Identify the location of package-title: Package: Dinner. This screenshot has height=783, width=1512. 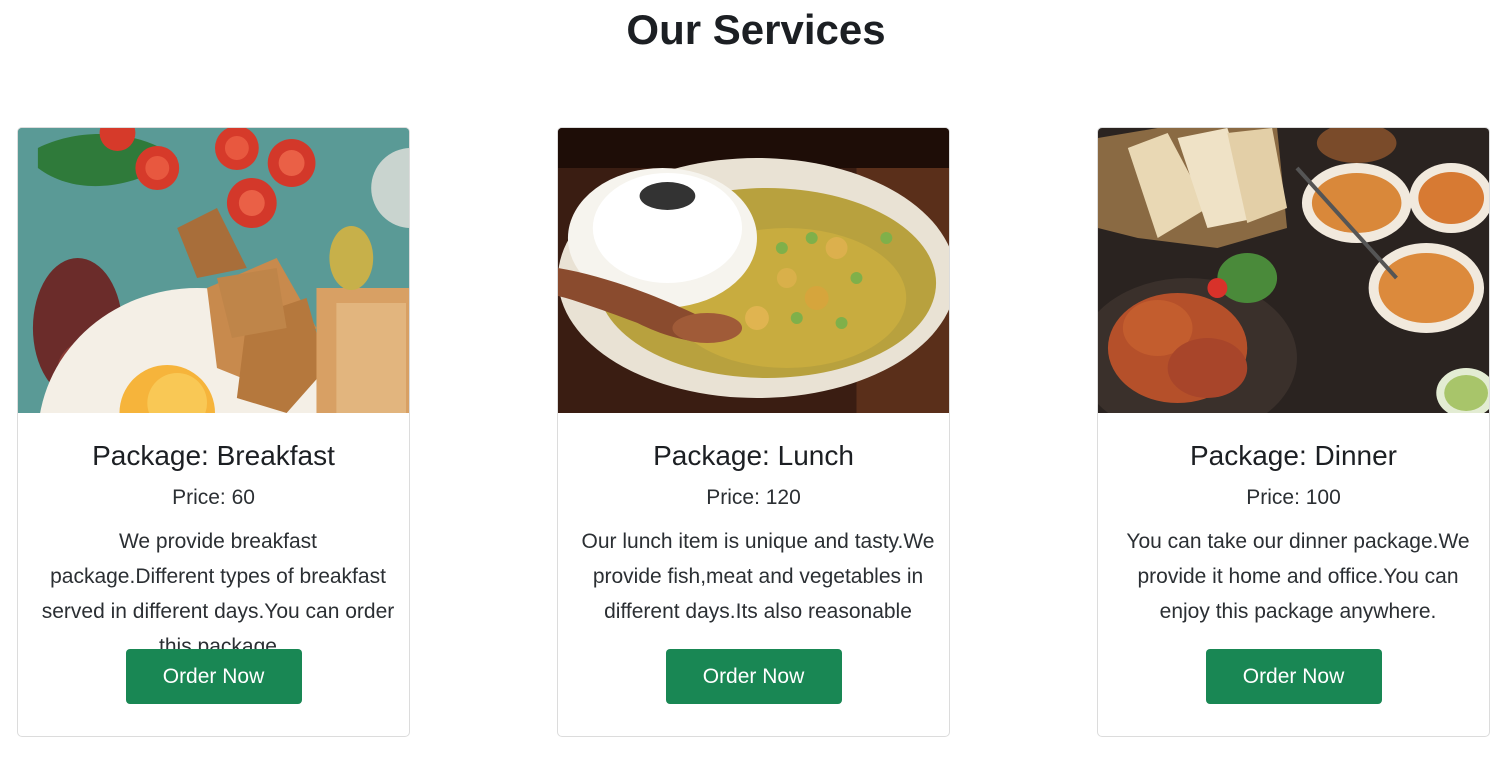
(1293, 455).